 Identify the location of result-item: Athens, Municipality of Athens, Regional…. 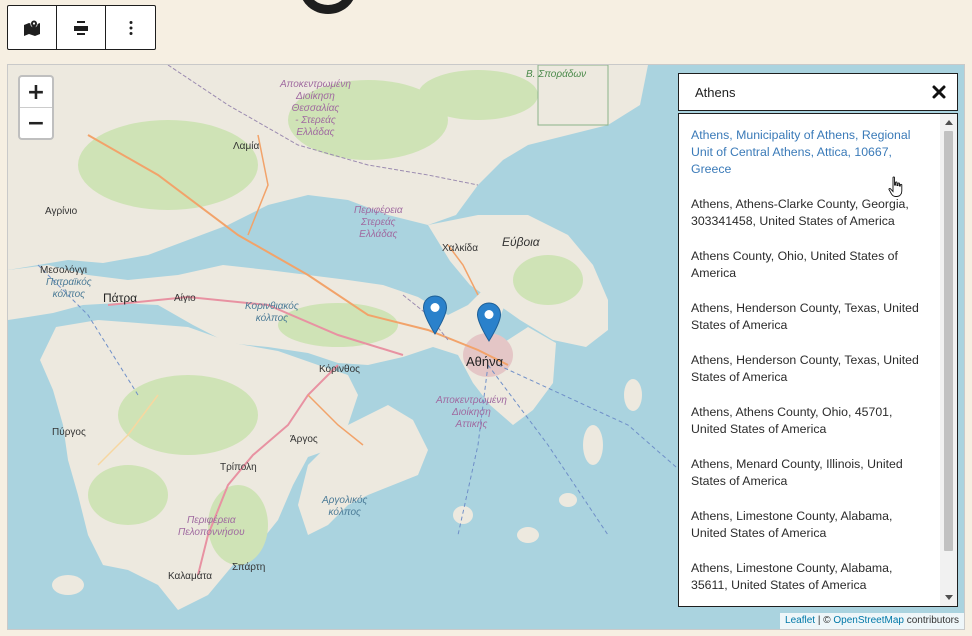
(810, 152).